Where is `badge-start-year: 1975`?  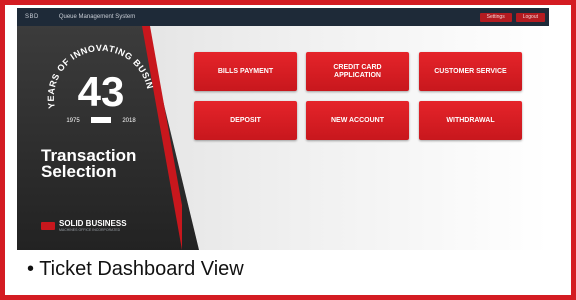 badge-start-year: 1975 is located at coordinates (73, 121).